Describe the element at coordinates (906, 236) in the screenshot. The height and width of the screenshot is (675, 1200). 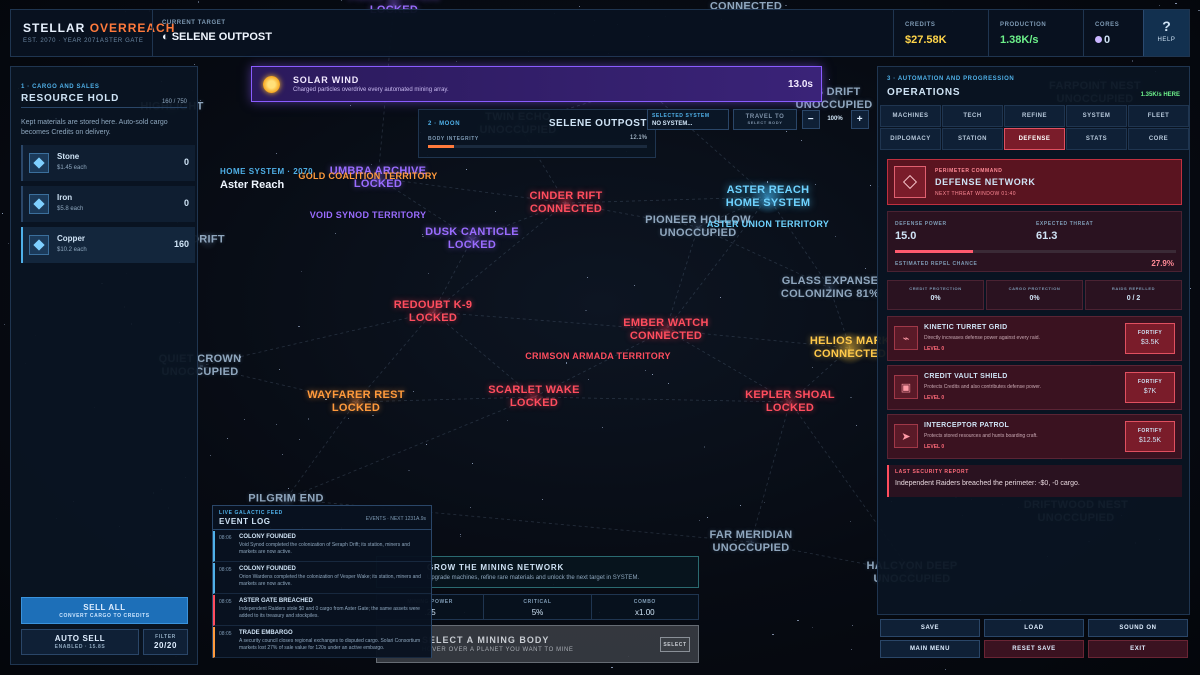
I see `power-value: 15.0` at that location.